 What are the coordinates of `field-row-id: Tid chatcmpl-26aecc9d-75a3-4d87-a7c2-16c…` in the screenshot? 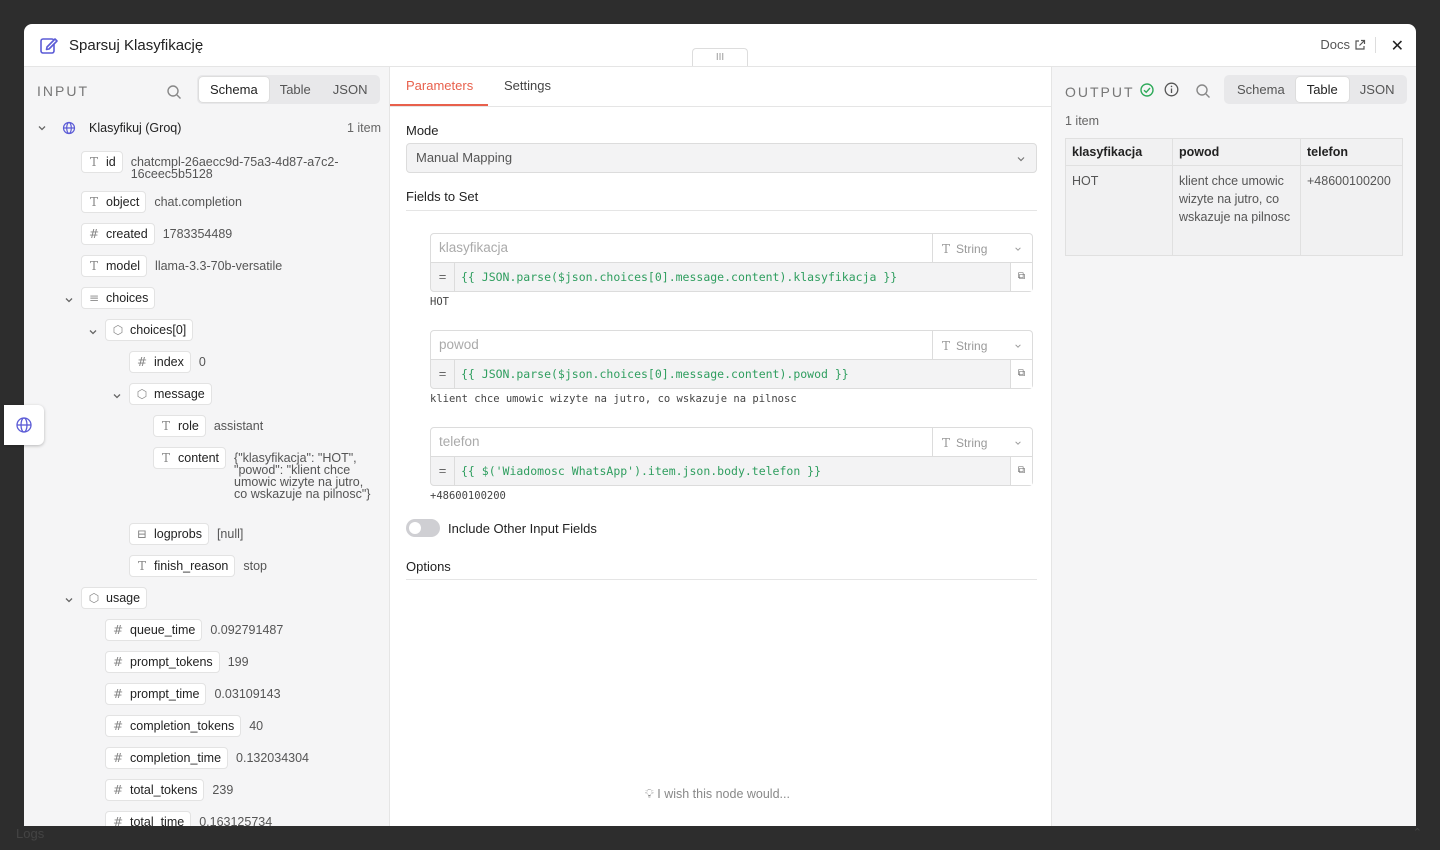 It's located at (221, 165).